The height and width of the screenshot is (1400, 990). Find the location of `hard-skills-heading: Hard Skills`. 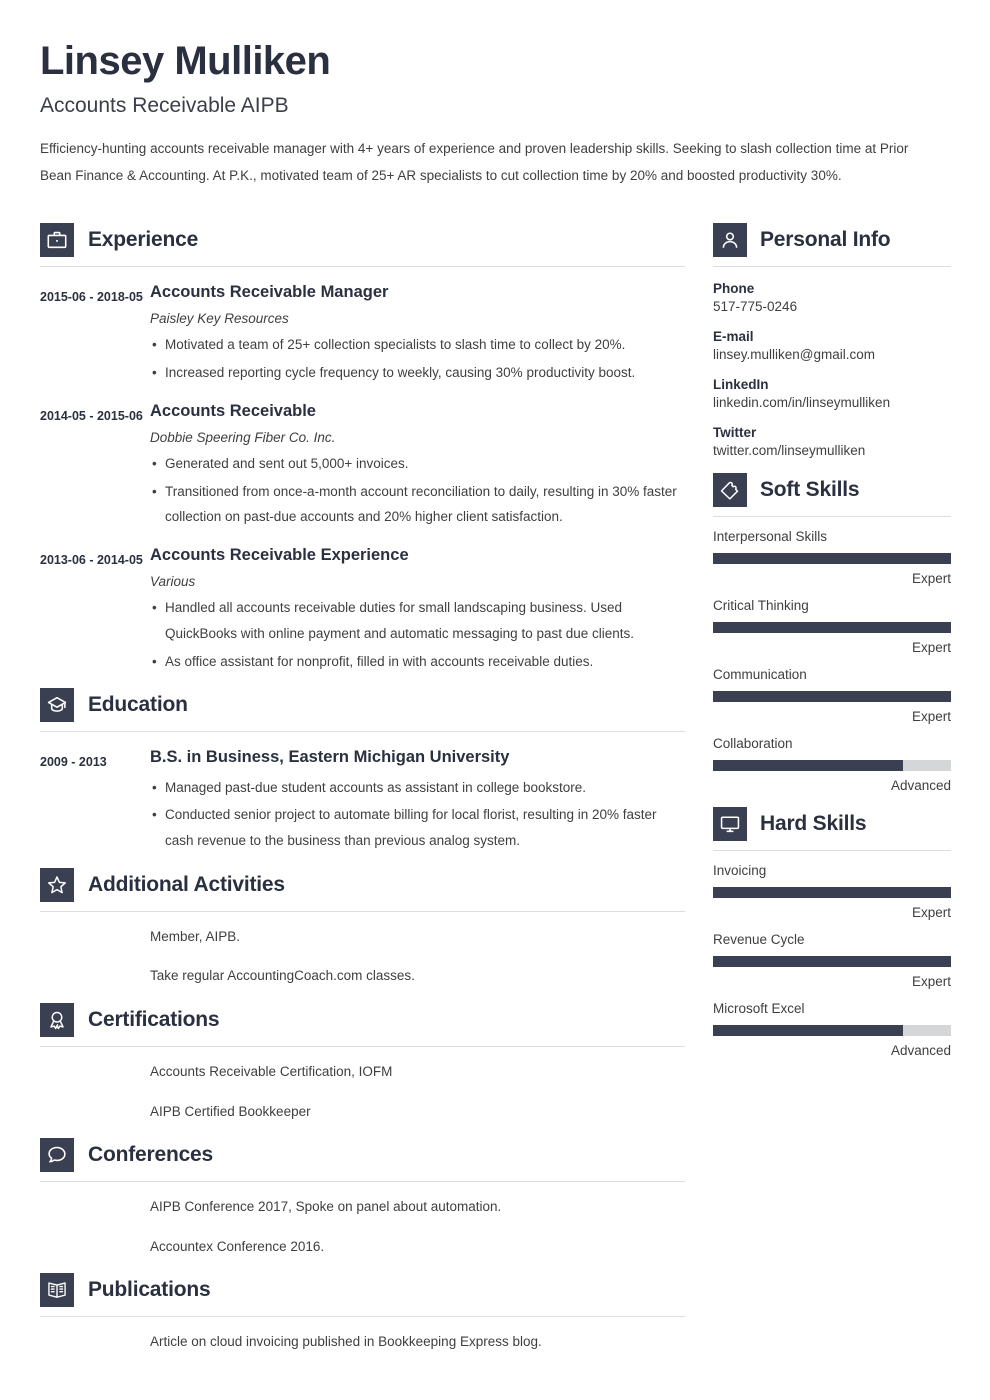

hard-skills-heading: Hard Skills is located at coordinates (832, 823).